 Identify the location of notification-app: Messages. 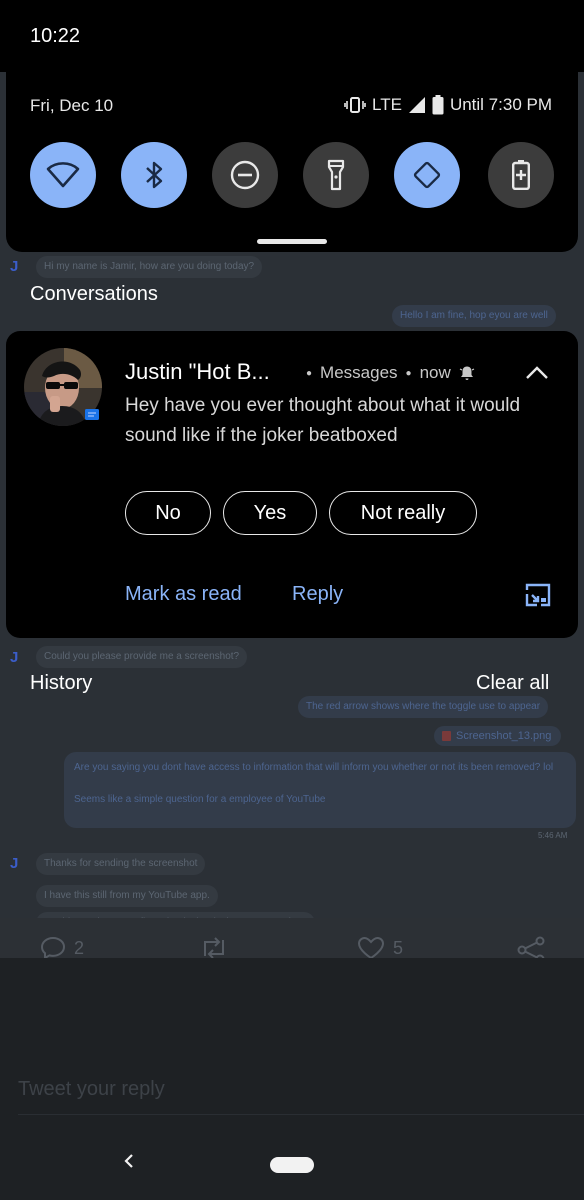
(359, 372).